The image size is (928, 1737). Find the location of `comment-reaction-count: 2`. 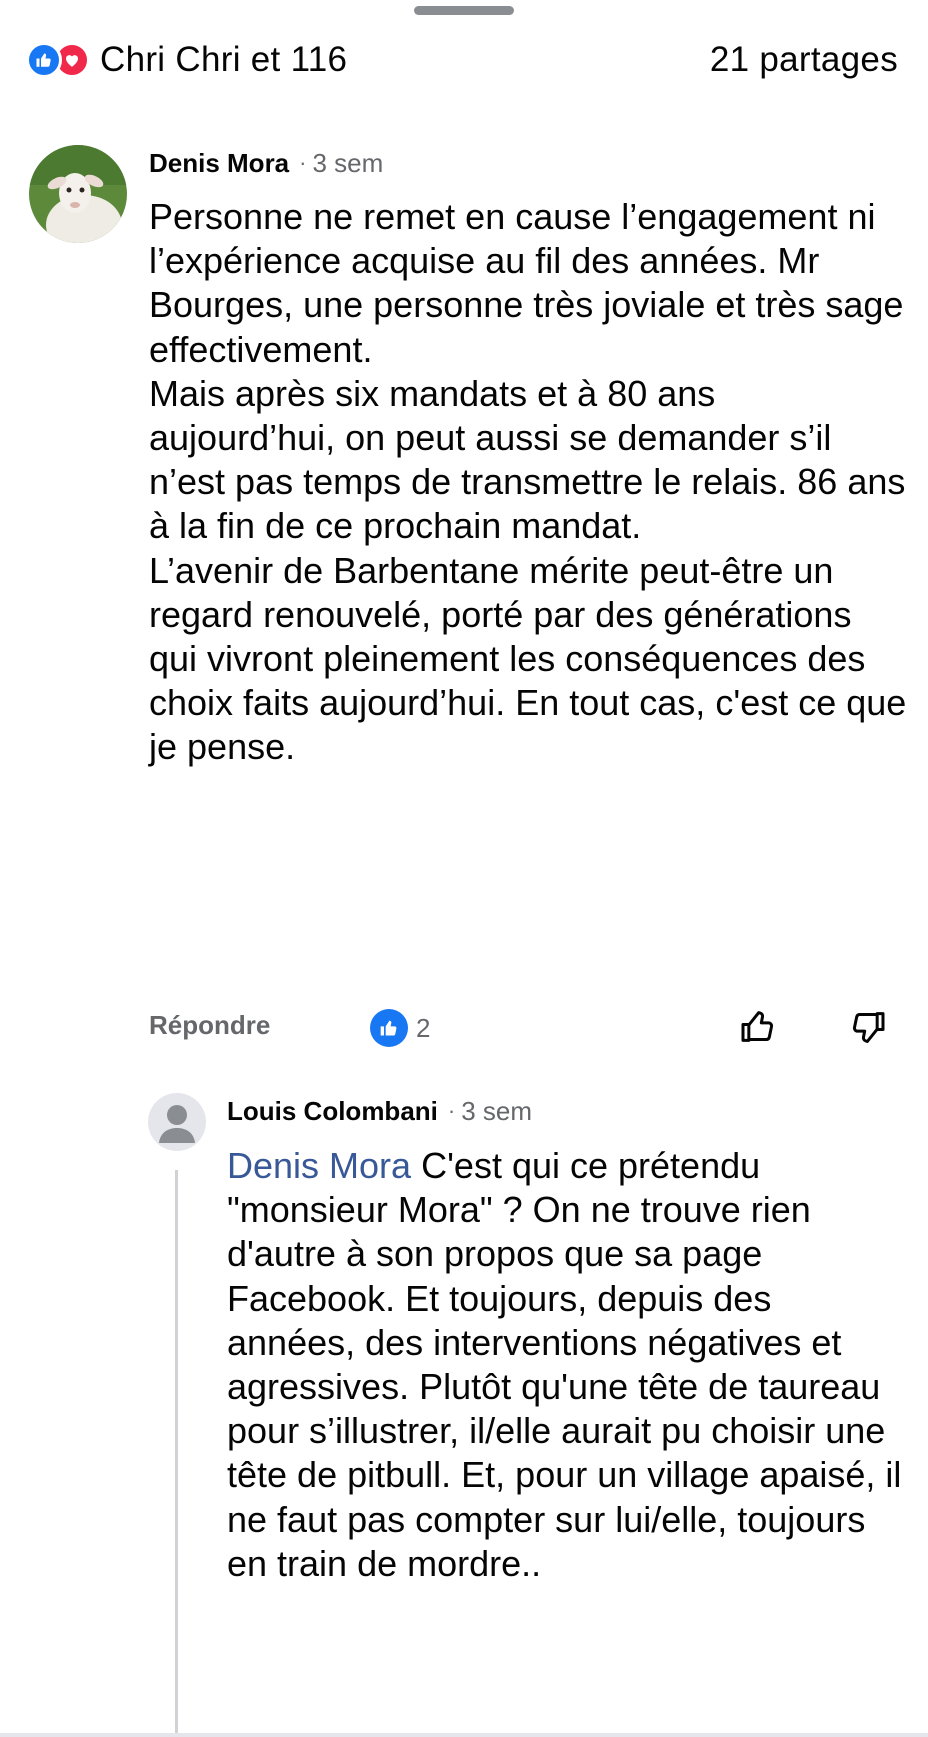

comment-reaction-count: 2 is located at coordinates (400, 1028).